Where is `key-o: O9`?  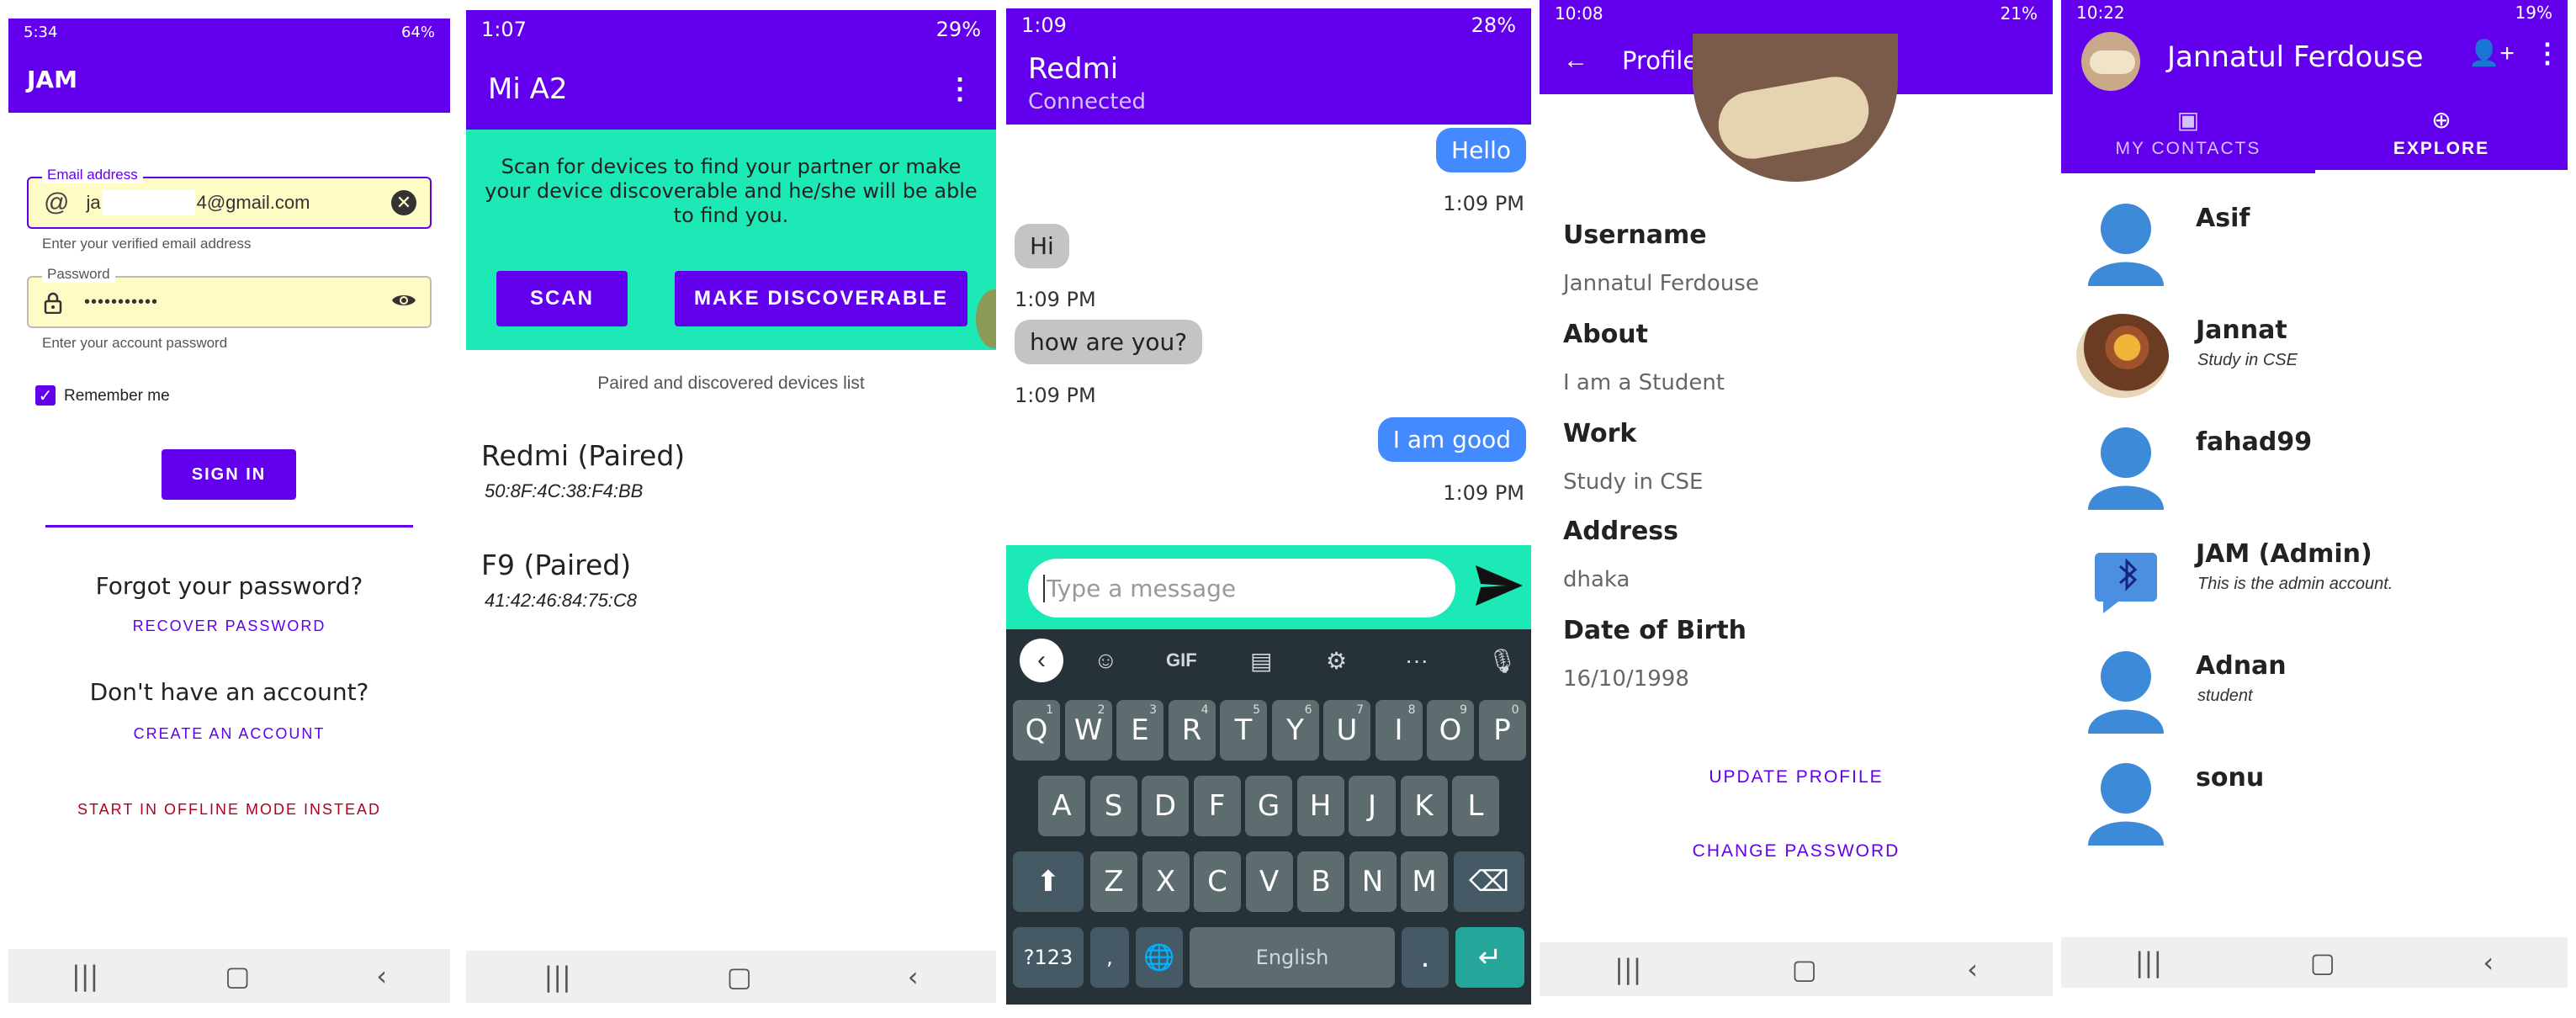
key-o: O9 is located at coordinates (1450, 730).